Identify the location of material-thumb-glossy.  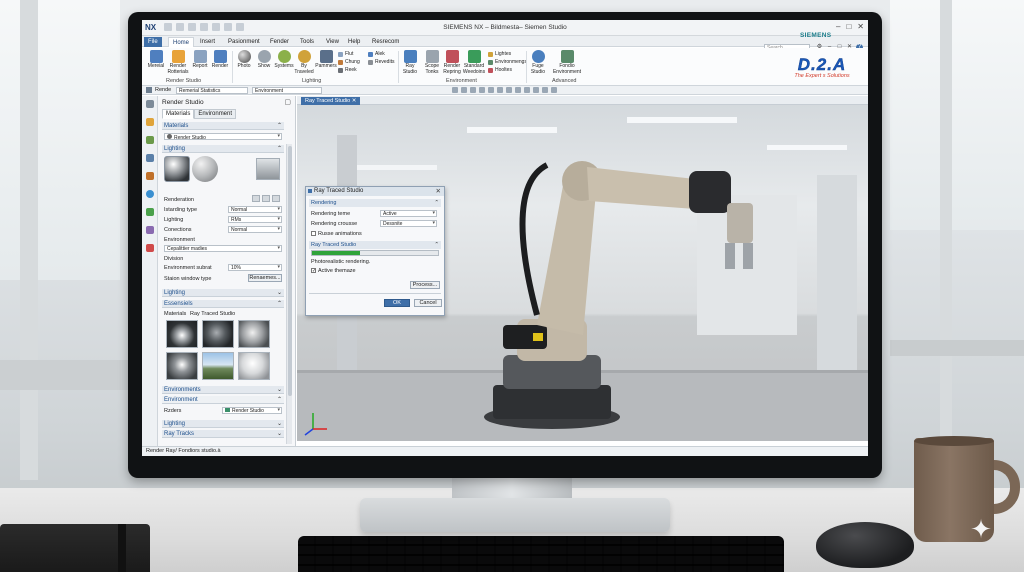
(254, 334).